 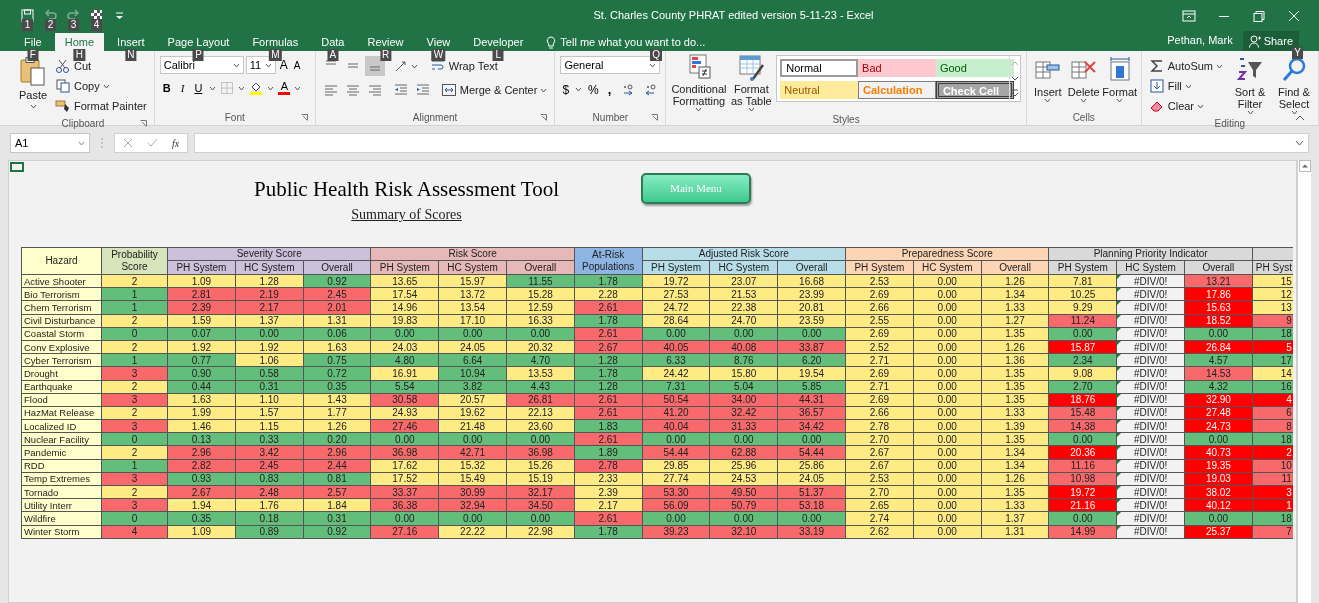 What do you see at coordinates (275, 42) in the screenshot?
I see `ribbon-tab: Formulas` at bounding box center [275, 42].